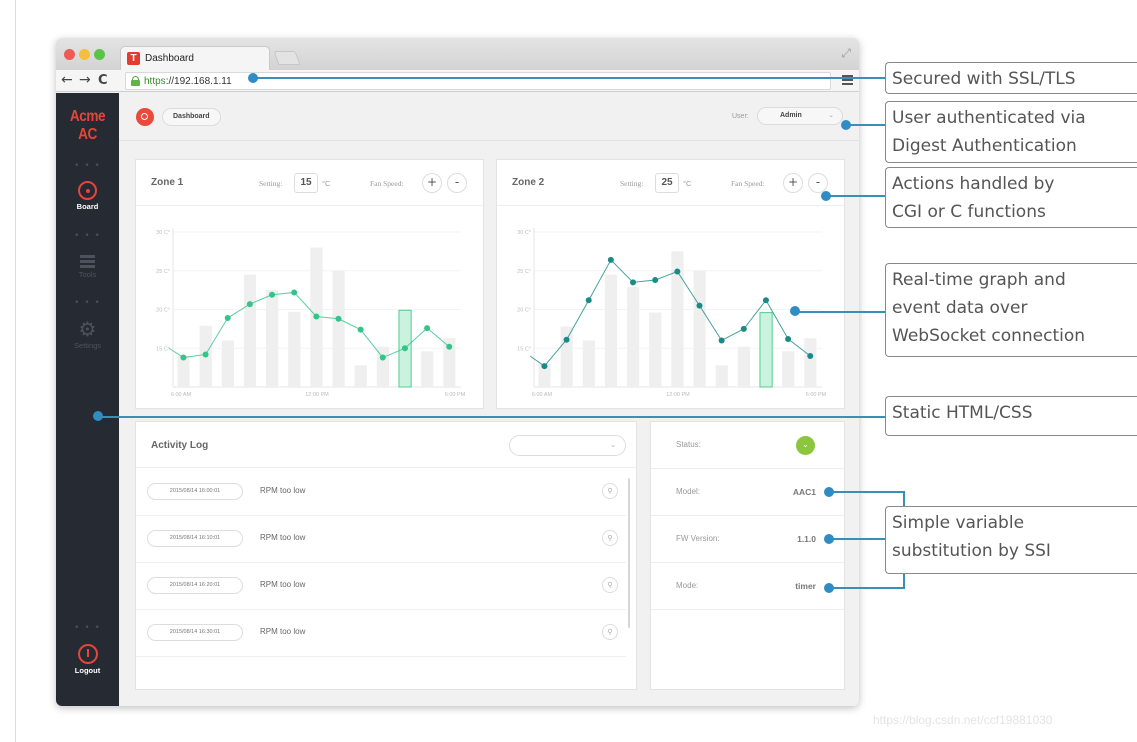 The height and width of the screenshot is (742, 1137). I want to click on mode-row: Mode: timer, so click(747, 586).